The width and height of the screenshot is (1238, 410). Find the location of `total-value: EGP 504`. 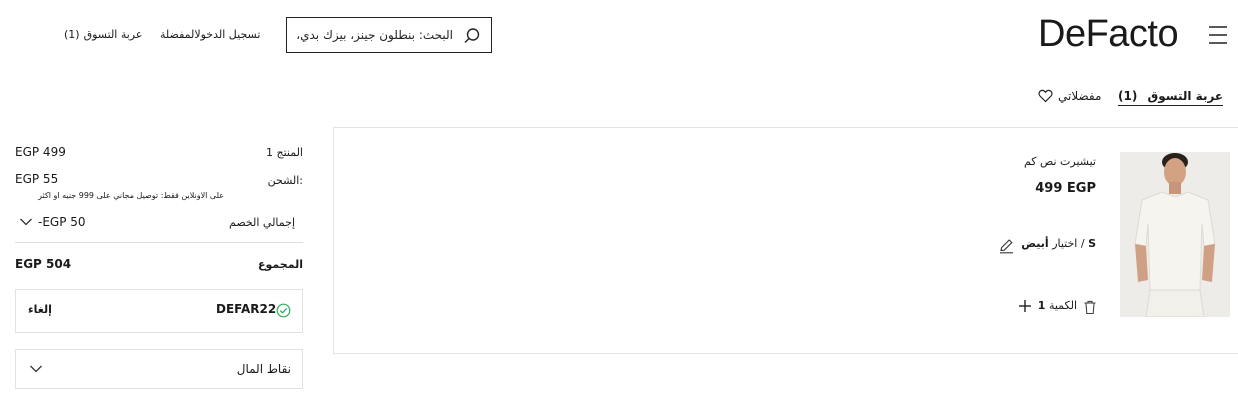

total-value: EGP 504 is located at coordinates (43, 264).